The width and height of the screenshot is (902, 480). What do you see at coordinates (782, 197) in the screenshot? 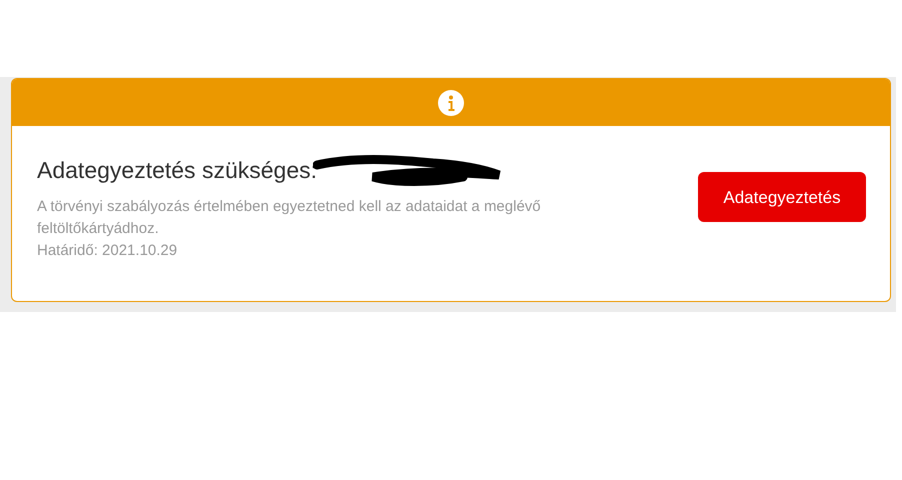
I see `reconcile-button: Adategyeztetés` at bounding box center [782, 197].